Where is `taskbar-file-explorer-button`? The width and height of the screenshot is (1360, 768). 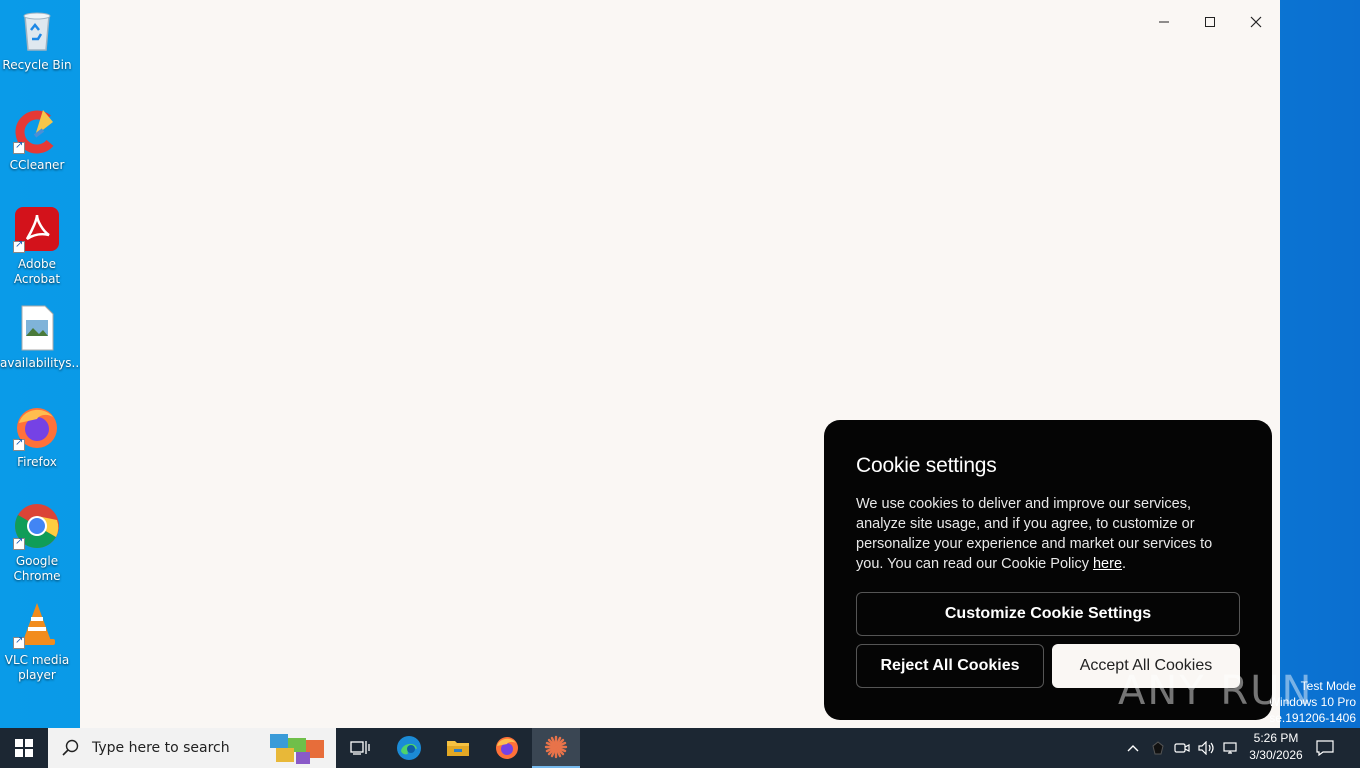 taskbar-file-explorer-button is located at coordinates (458, 748).